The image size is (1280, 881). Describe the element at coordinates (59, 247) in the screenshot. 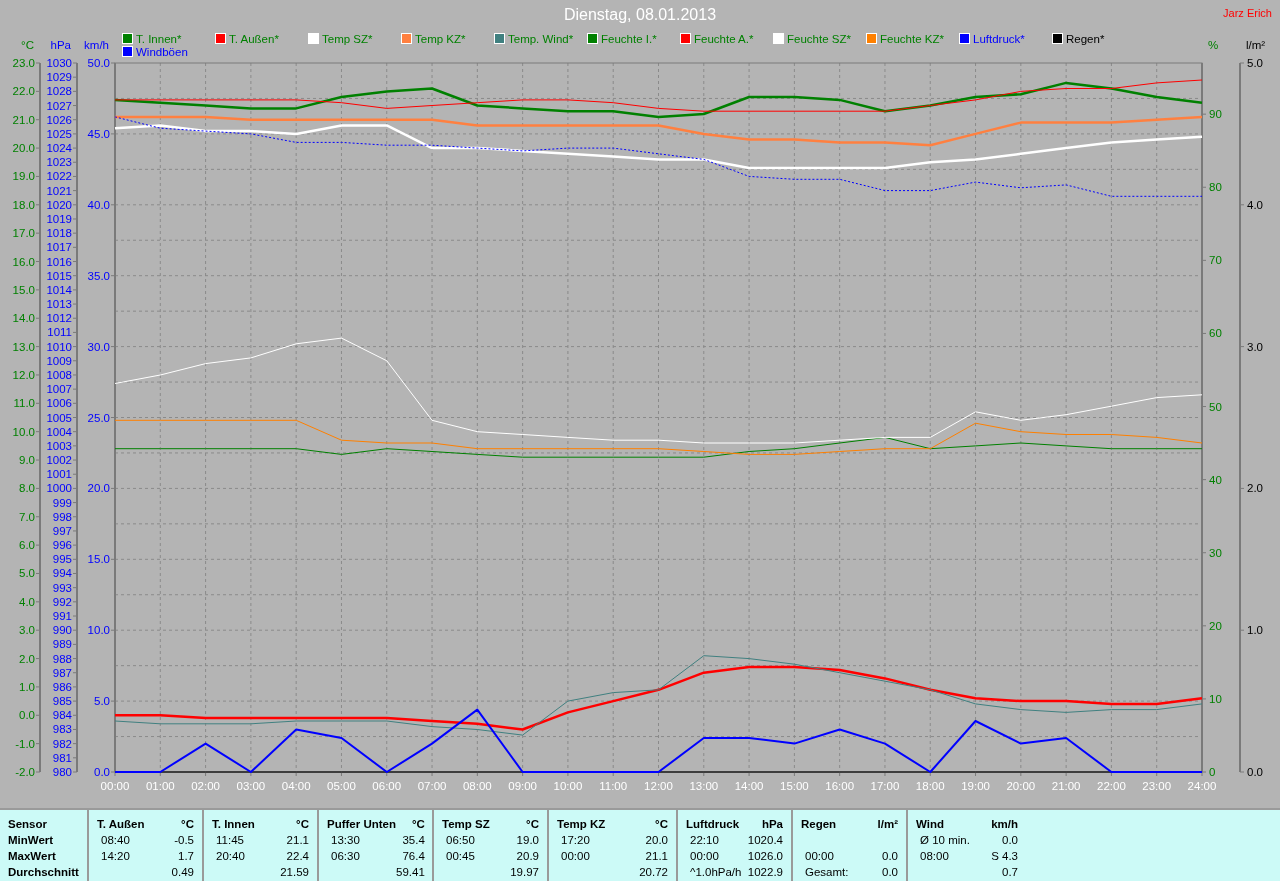

I see `axis-tick-label: 1017` at that location.